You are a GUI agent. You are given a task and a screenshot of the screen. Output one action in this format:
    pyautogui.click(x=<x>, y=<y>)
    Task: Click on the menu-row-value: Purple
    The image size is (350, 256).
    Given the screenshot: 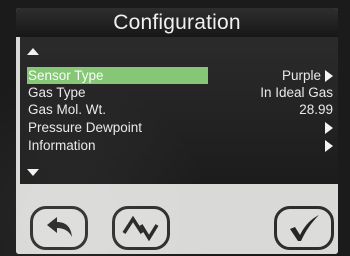 What is the action you would take?
    pyautogui.click(x=301, y=75)
    